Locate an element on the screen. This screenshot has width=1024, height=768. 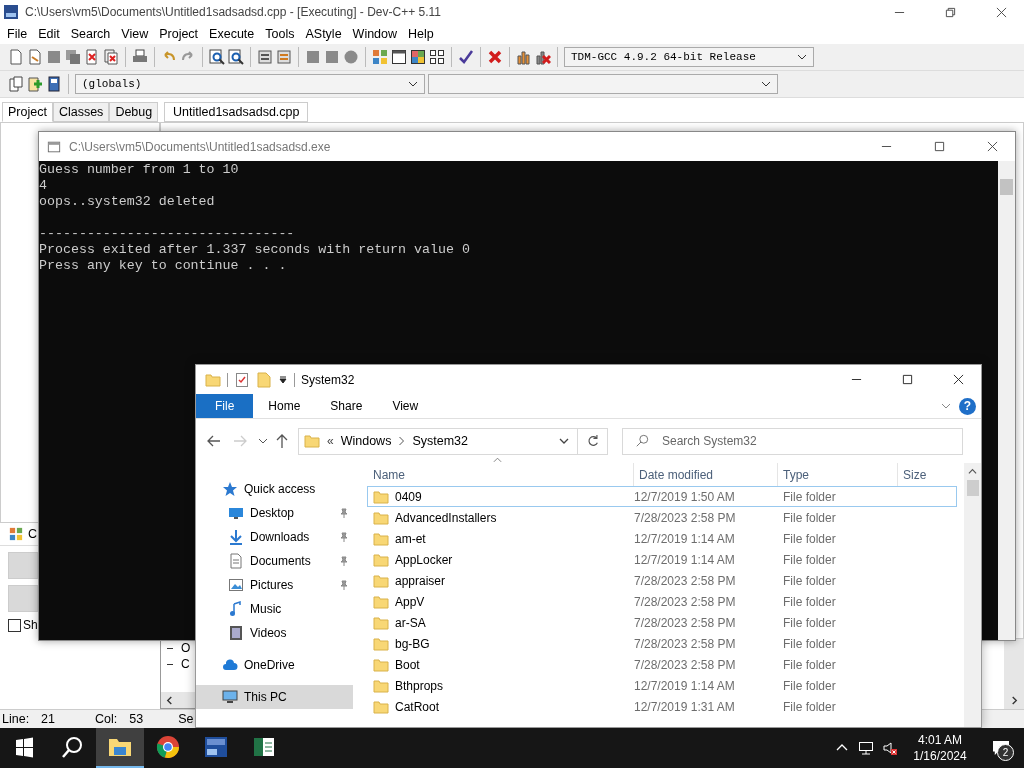
status-value: 21 is located at coordinates (48, 719).